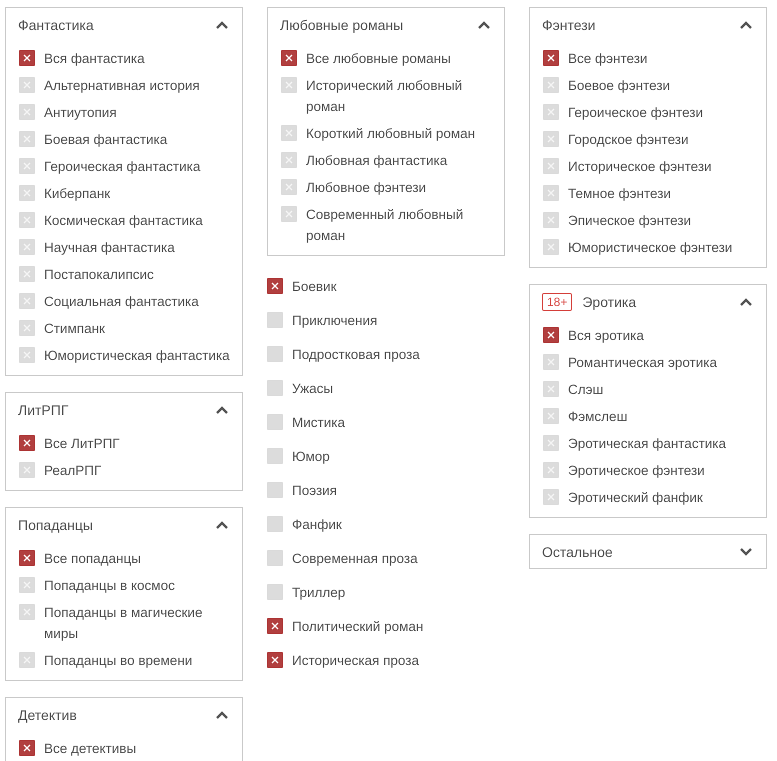  I want to click on checkbox-label: Историческое фэнтези, so click(640, 166).